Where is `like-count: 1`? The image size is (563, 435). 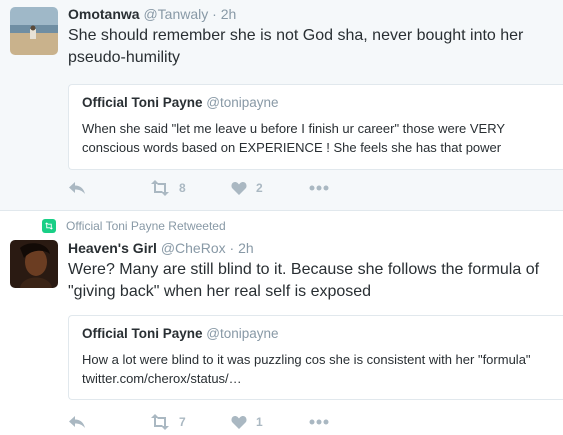
like-count: 1 is located at coordinates (259, 422).